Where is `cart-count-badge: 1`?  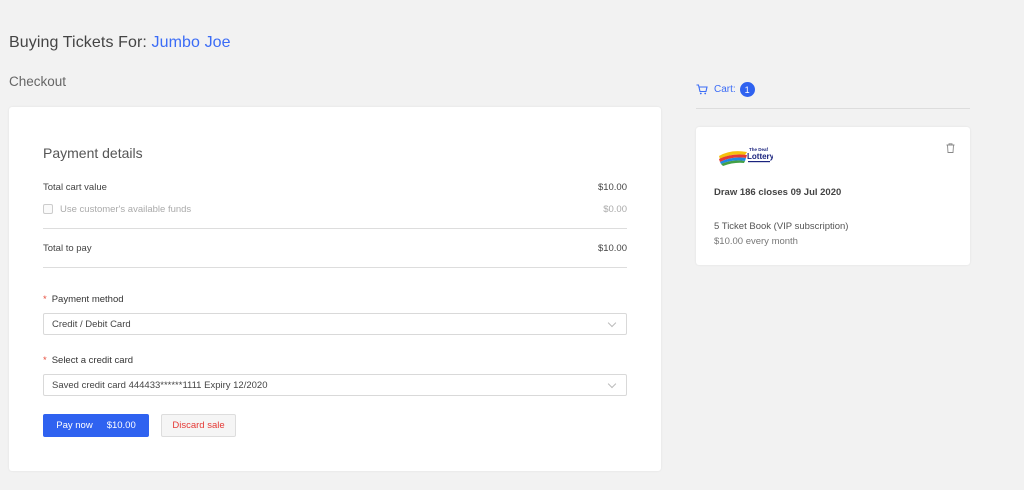 cart-count-badge: 1 is located at coordinates (747, 89).